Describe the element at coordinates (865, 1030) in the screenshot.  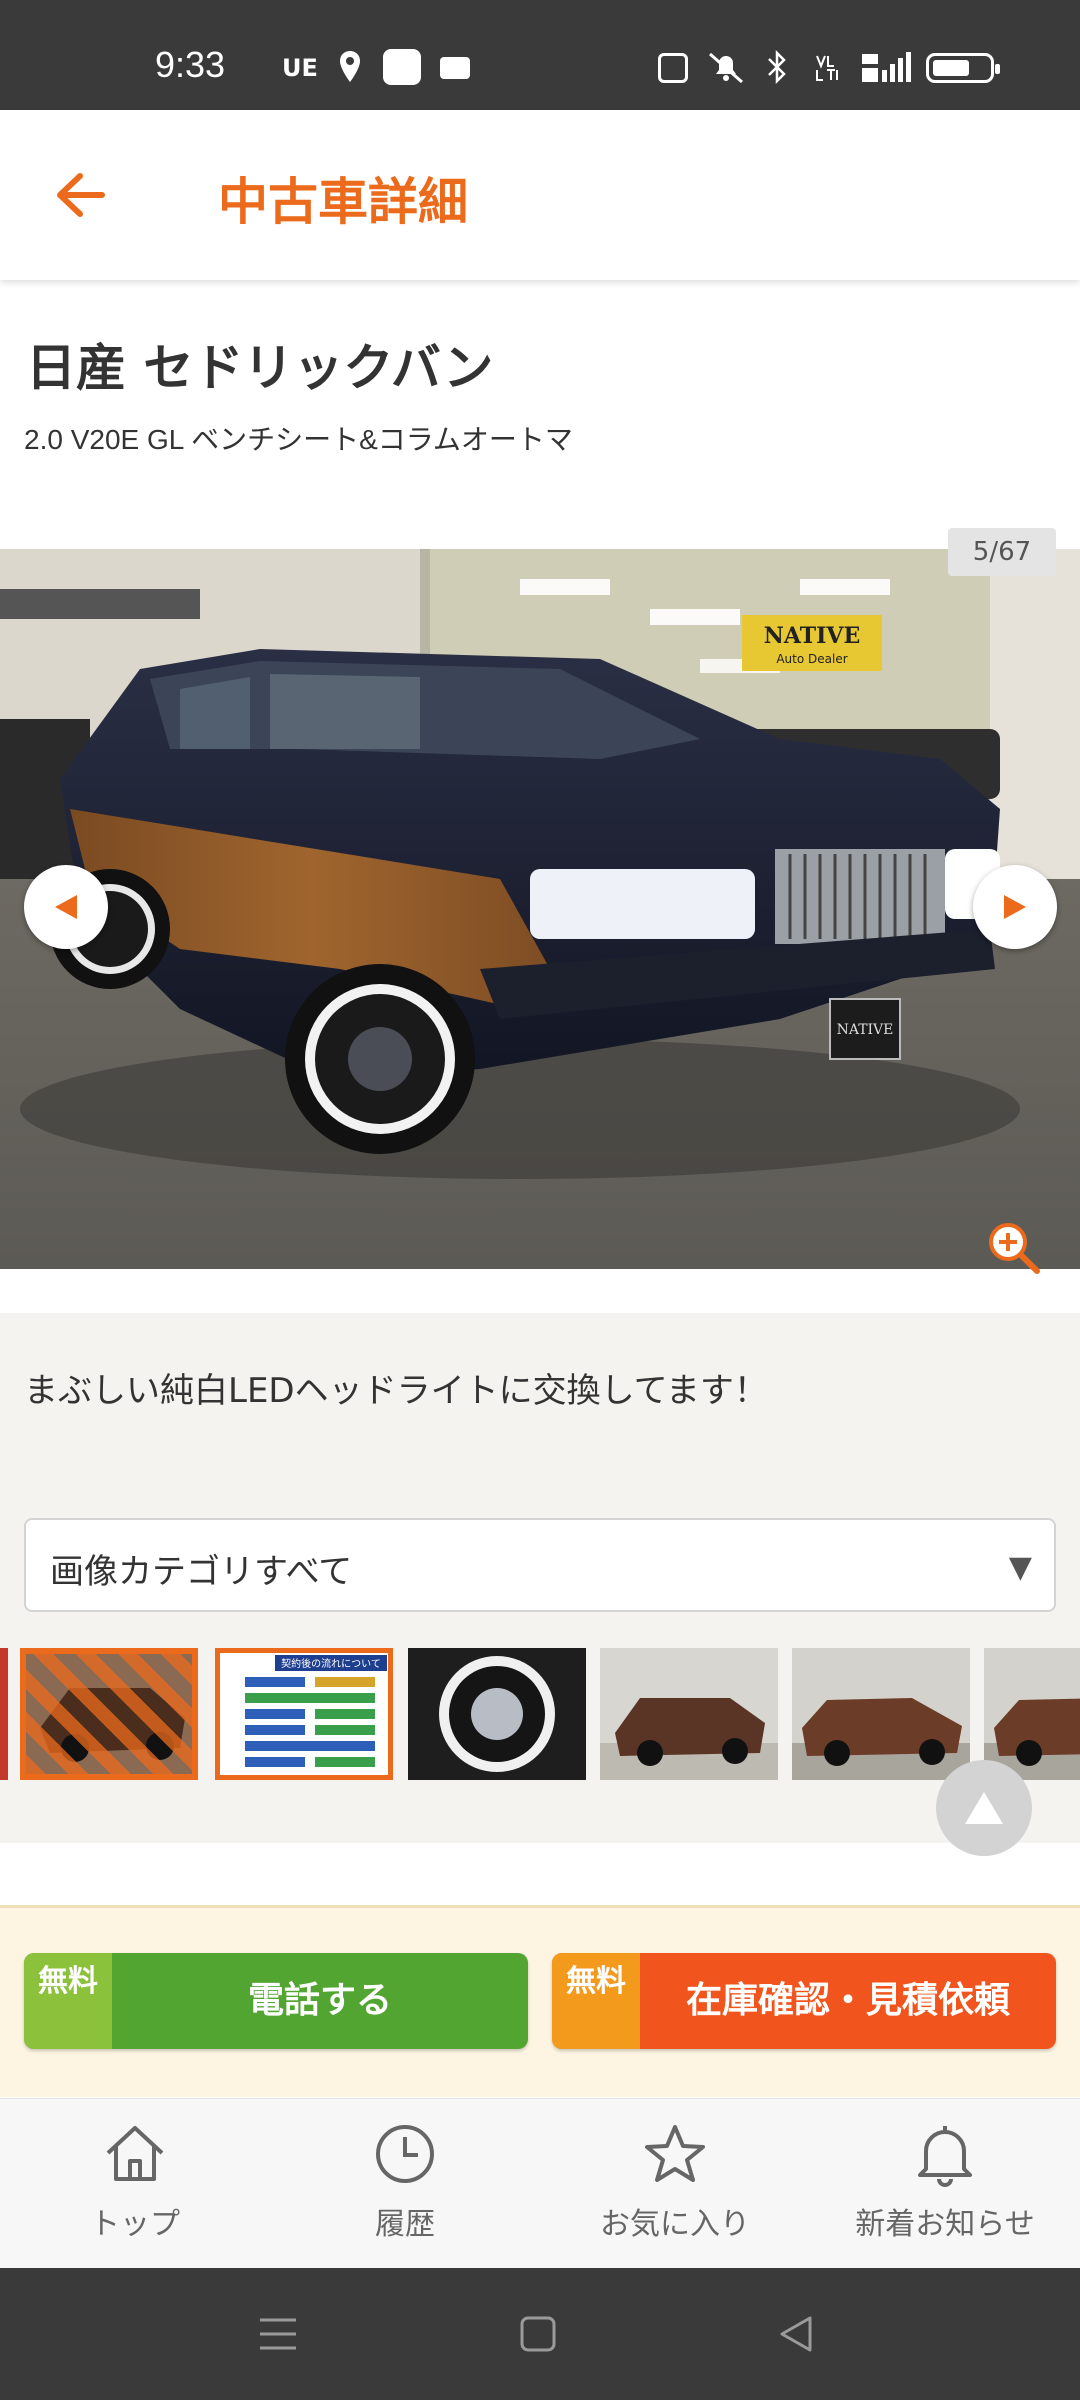
I see `license-plate-text: NATIVE` at that location.